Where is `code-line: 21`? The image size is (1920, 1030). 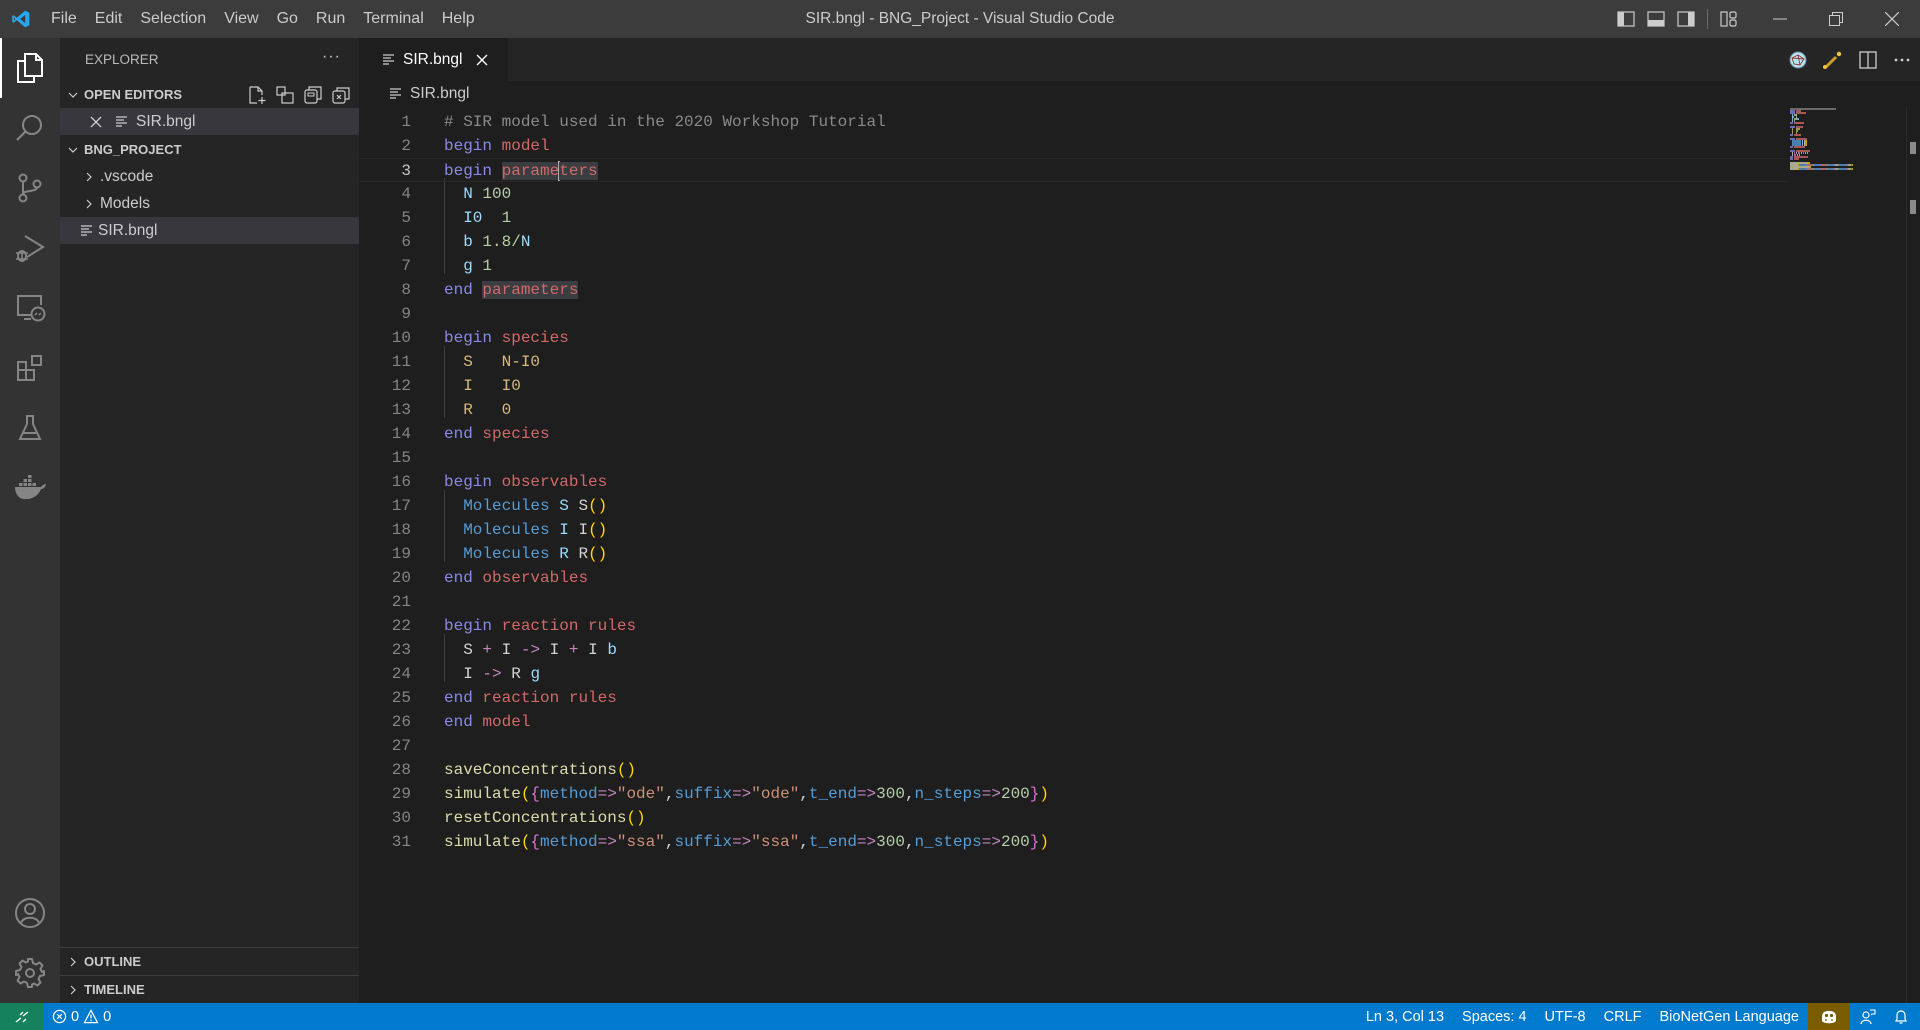 code-line: 21 is located at coordinates (1074, 602).